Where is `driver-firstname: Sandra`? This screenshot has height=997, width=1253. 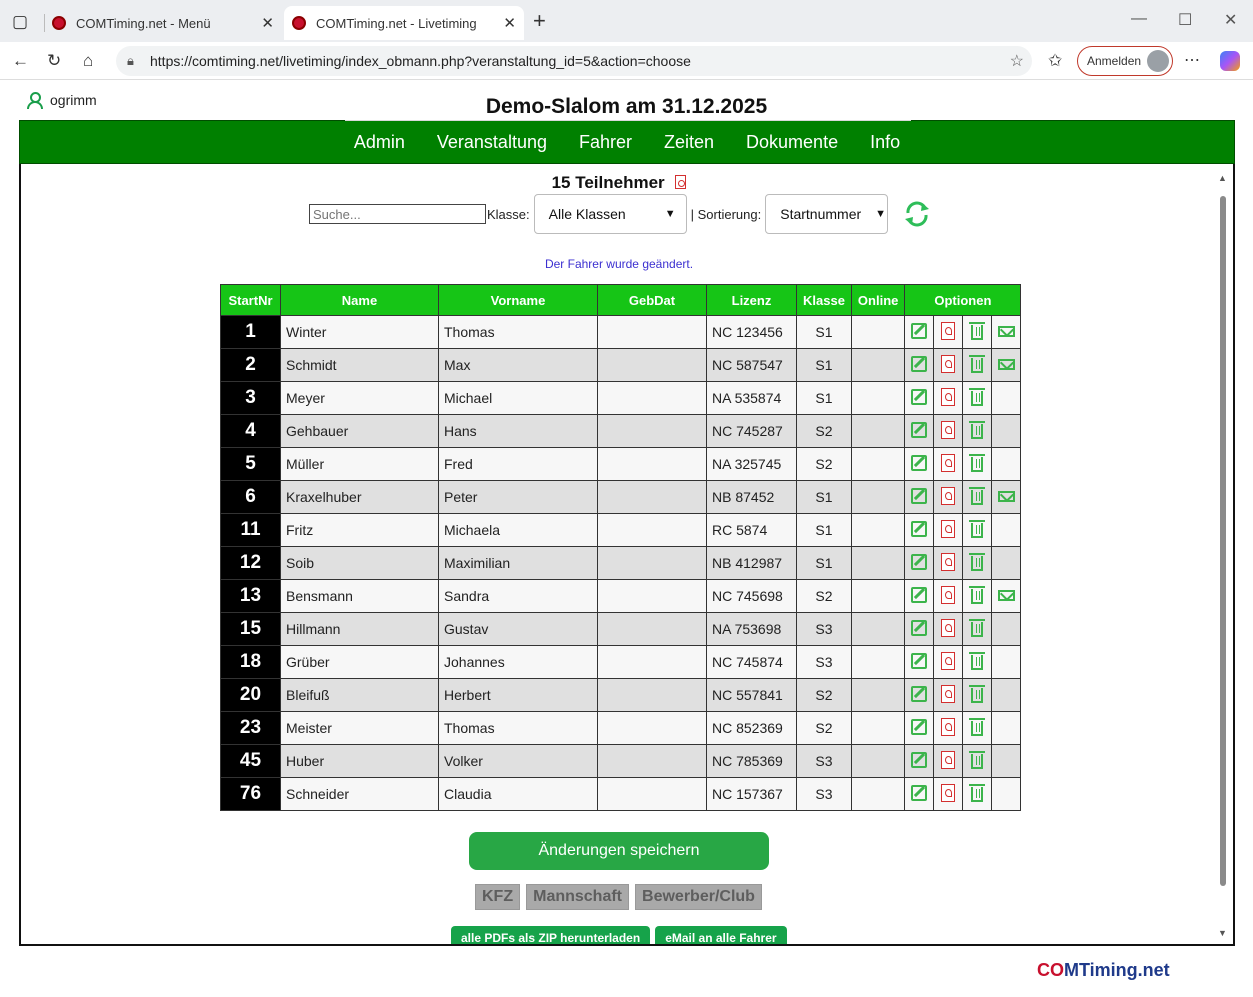
driver-firstname: Sandra is located at coordinates (518, 596).